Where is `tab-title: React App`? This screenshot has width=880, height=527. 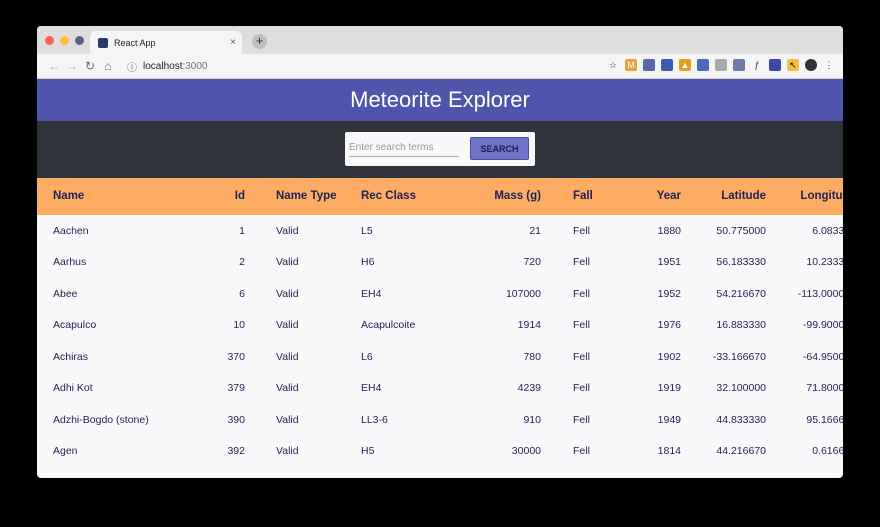
tab-title: React App is located at coordinates (135, 42).